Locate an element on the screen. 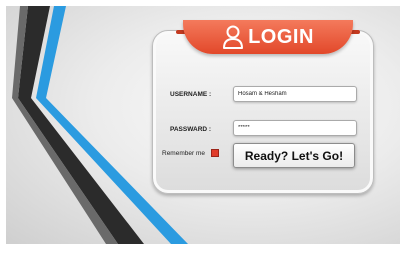 The height and width of the screenshot is (273, 405). password-input is located at coordinates (295, 128).